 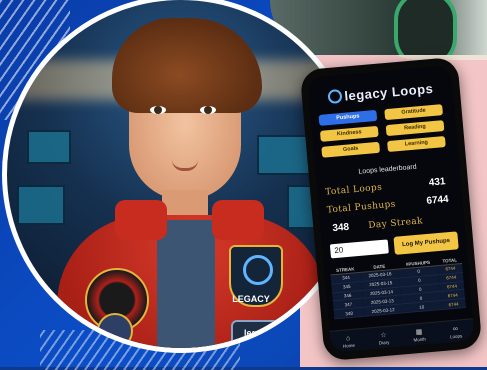 What do you see at coordinates (238, 220) in the screenshot?
I see `right-collar` at bounding box center [238, 220].